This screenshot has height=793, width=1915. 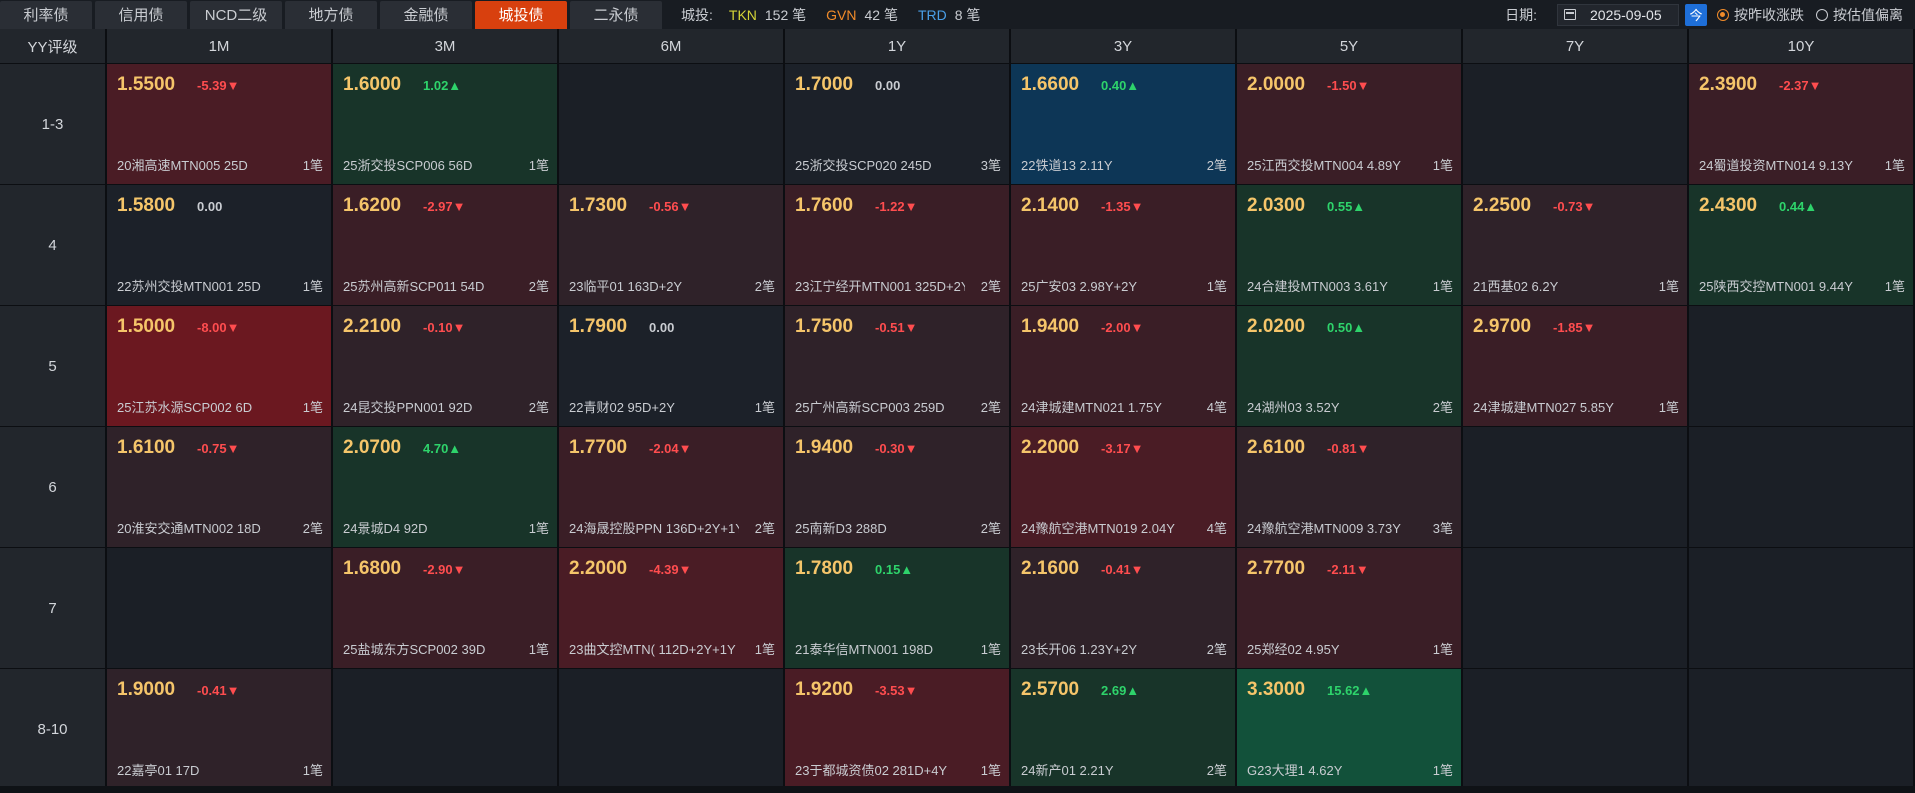 What do you see at coordinates (840, 15) in the screenshot?
I see `trade-stats: 城投: TKN 152 笔 GVN 42 笔 TRD 8 笔` at bounding box center [840, 15].